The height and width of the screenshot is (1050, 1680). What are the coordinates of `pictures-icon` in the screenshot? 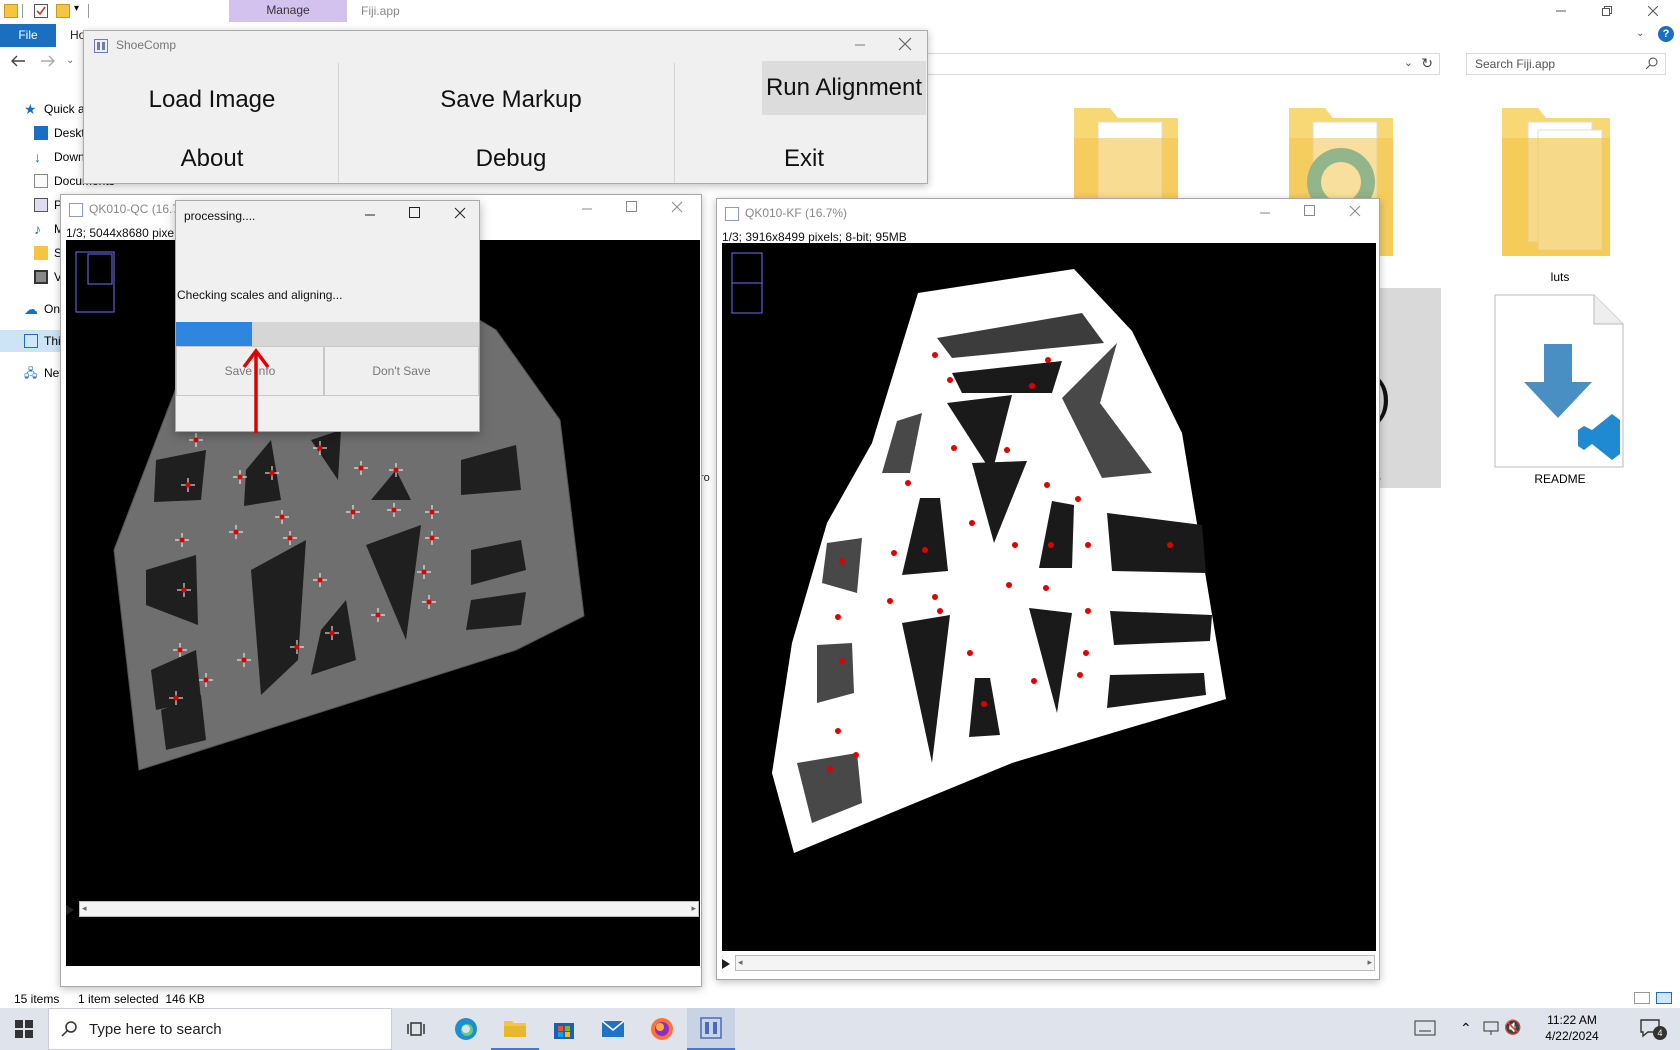 It's located at (41, 205).